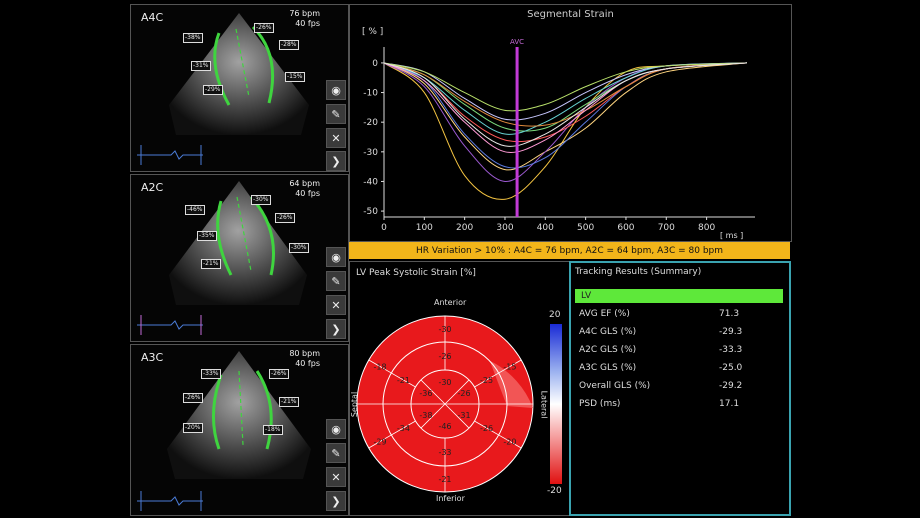 This screenshot has height=518, width=920. I want to click on mid-segment-value: -25, so click(486, 380).